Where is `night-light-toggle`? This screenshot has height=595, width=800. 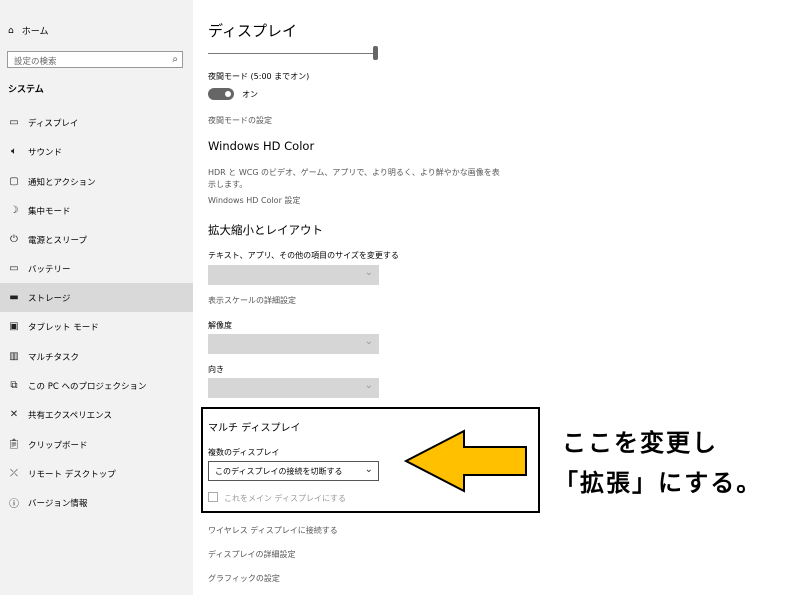 night-light-toggle is located at coordinates (221, 94).